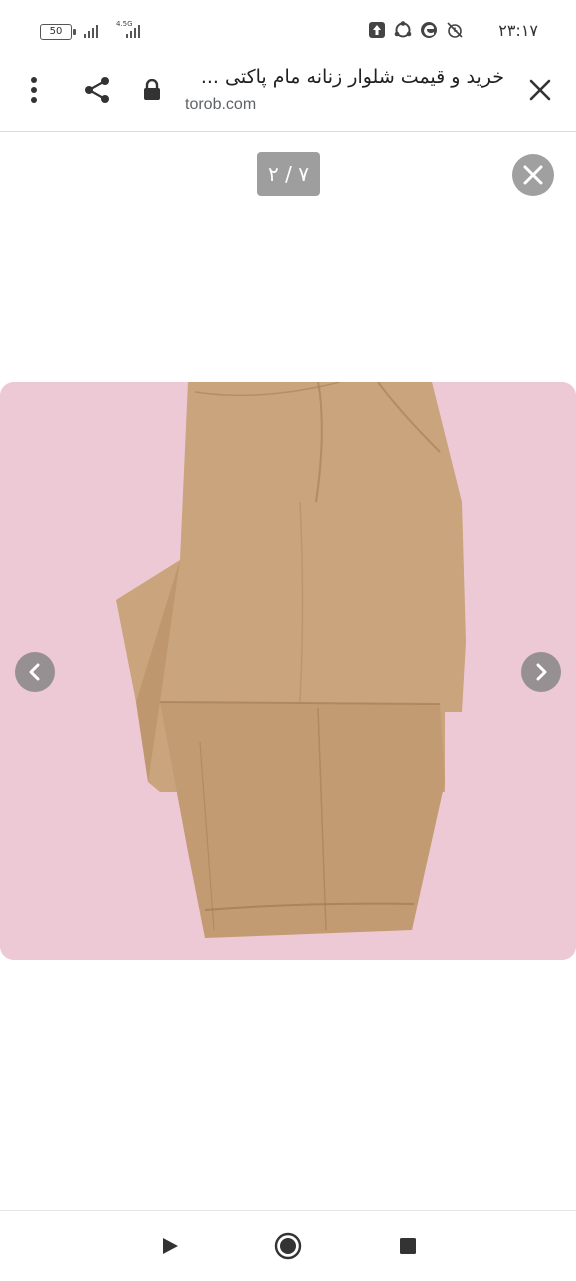 This screenshot has height=1281, width=576. I want to click on upload-icon, so click(377, 30).